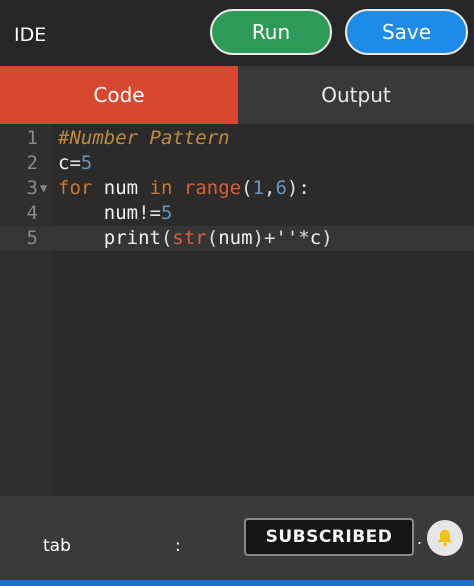 The height and width of the screenshot is (586, 474). Describe the element at coordinates (119, 95) in the screenshot. I see `tab-code: Code` at that location.